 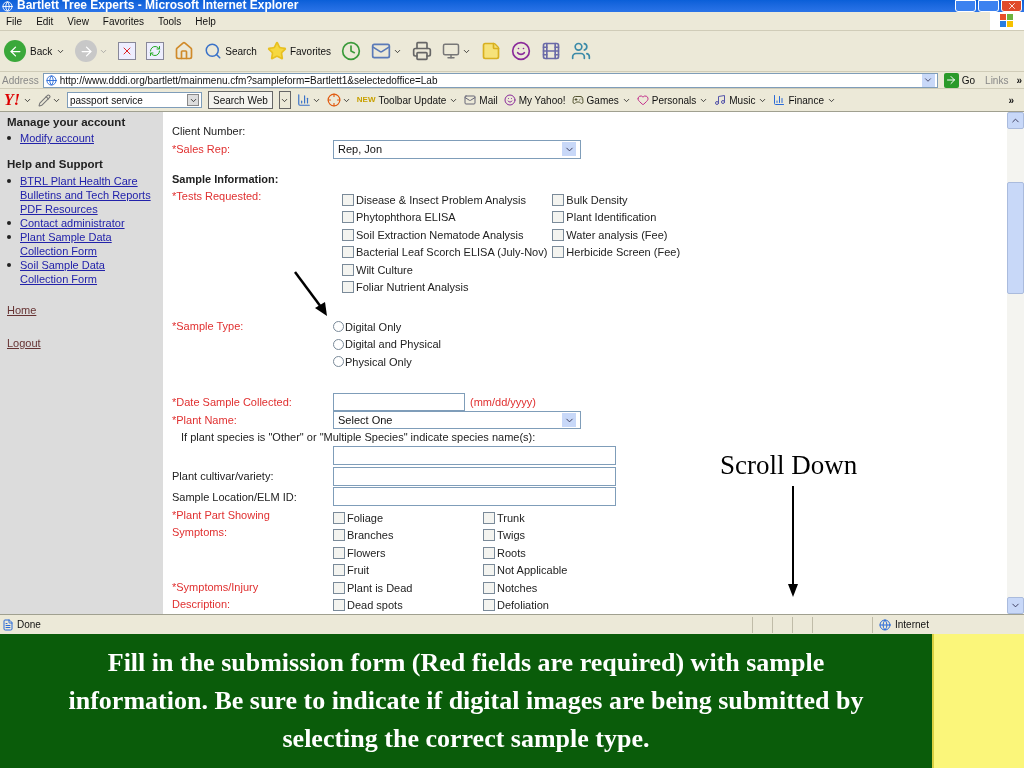 I want to click on scrollbar, so click(x=1015, y=363).